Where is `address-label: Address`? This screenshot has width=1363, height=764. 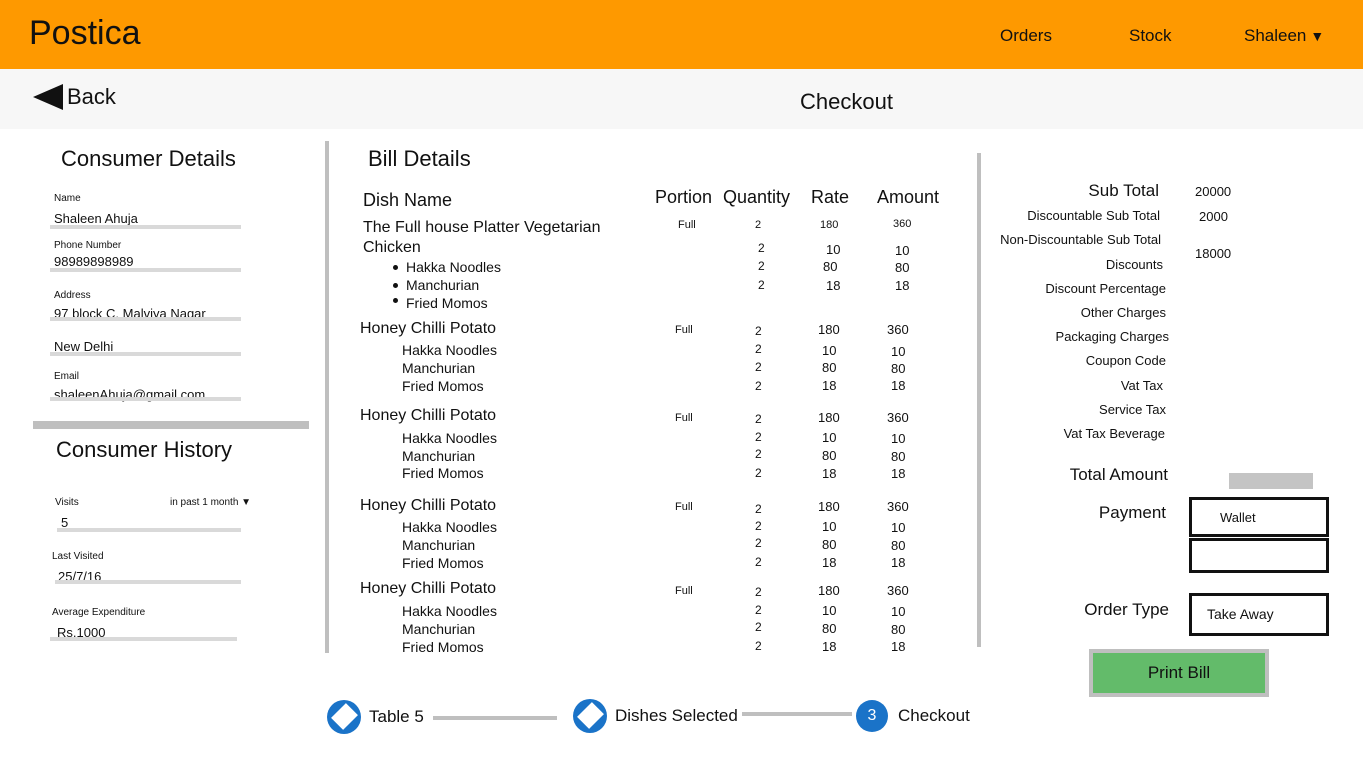
address-label: Address is located at coordinates (72, 295).